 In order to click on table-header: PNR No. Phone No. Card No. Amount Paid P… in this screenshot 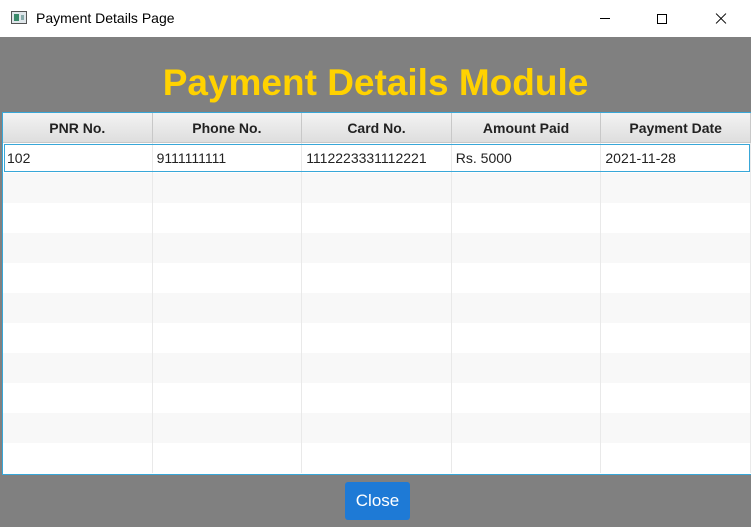, I will do `click(377, 128)`.